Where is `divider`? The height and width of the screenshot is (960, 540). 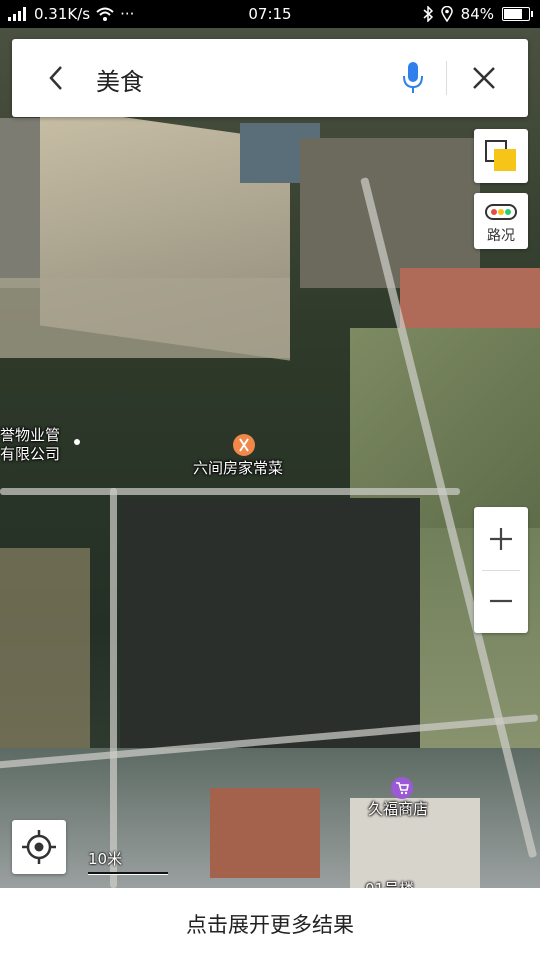 divider is located at coordinates (446, 78).